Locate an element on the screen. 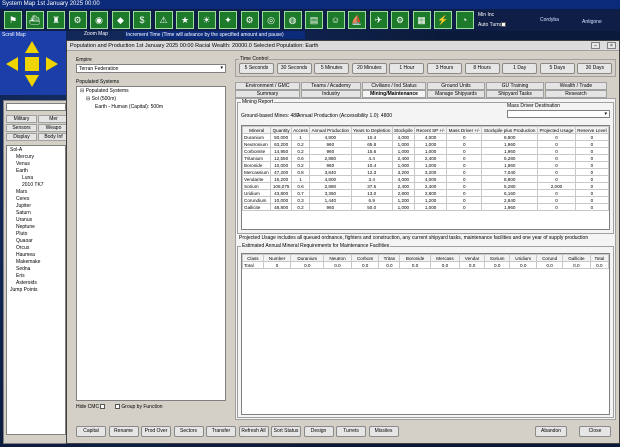 Image resolution: width=620 pixels, height=447 pixels. design-button: Design is located at coordinates (318, 431).